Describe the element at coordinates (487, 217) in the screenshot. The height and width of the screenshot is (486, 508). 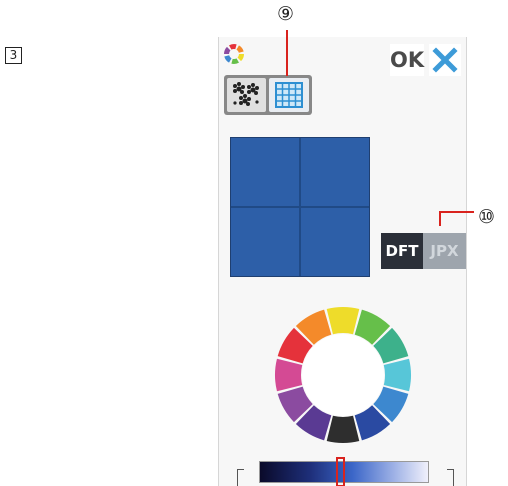
I see `callout-10: ⑩` at that location.